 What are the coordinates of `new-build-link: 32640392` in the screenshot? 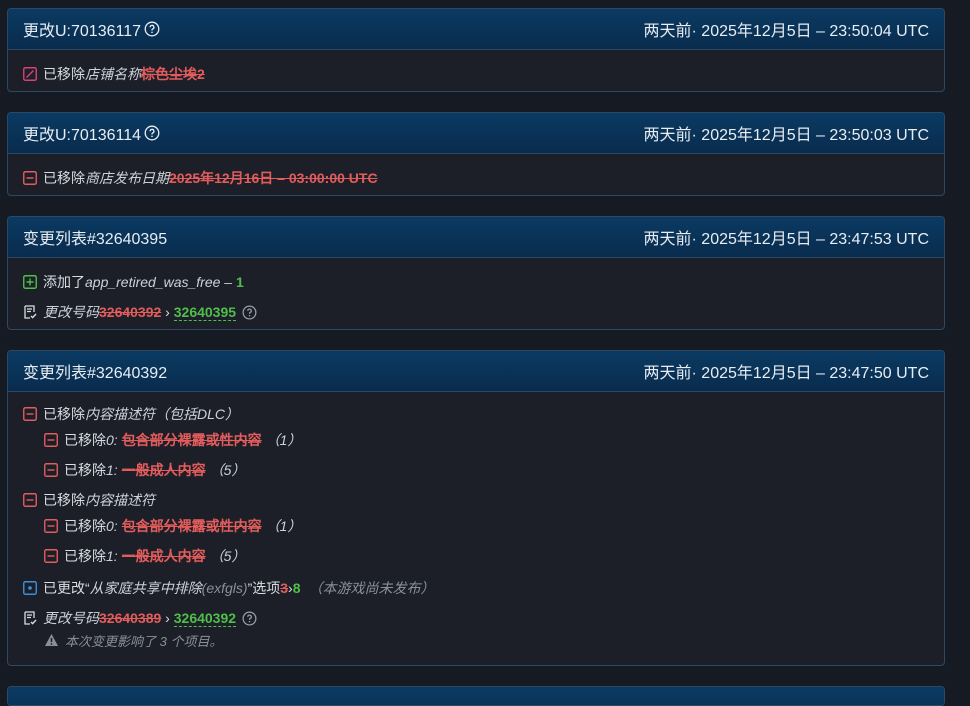 It's located at (205, 618).